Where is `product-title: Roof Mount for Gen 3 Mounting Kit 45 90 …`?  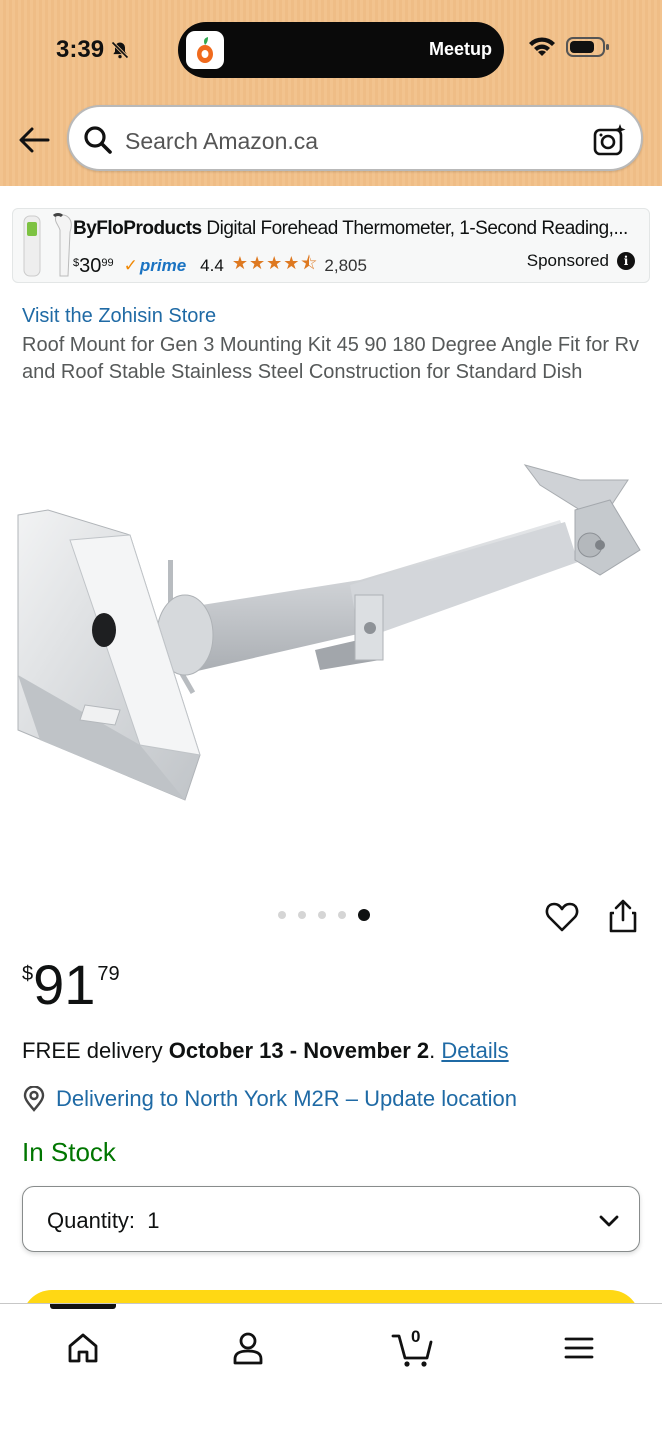
product-title: Roof Mount for Gen 3 Mounting Kit 45 90 … is located at coordinates (331, 358).